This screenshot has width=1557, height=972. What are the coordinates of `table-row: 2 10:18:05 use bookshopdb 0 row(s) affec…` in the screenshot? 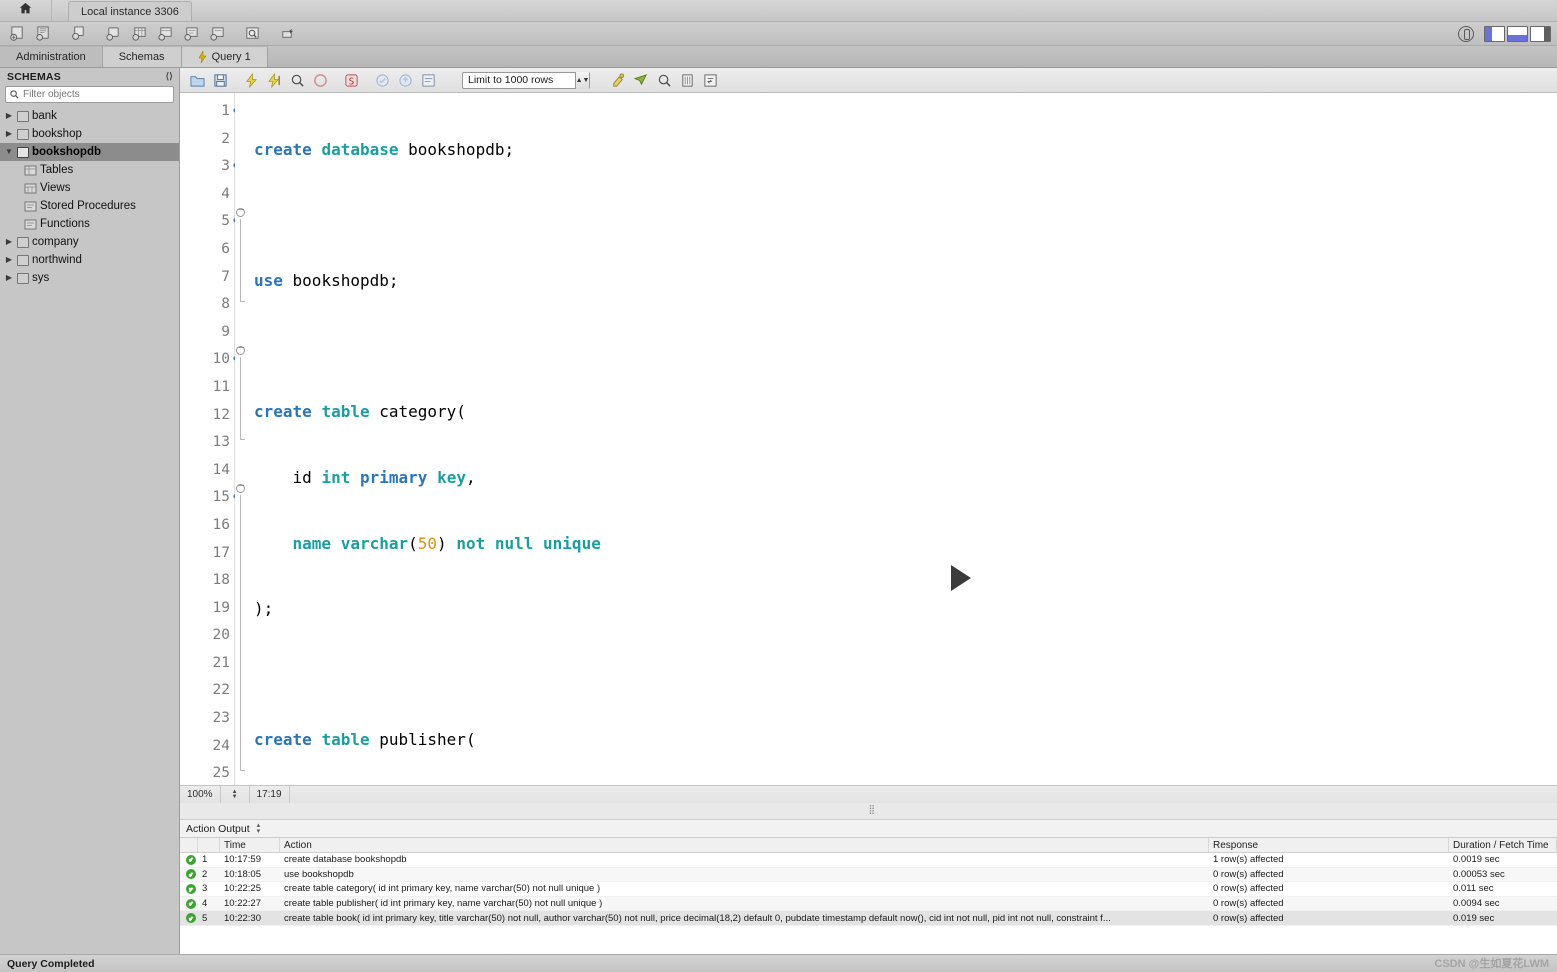 It's located at (868, 875).